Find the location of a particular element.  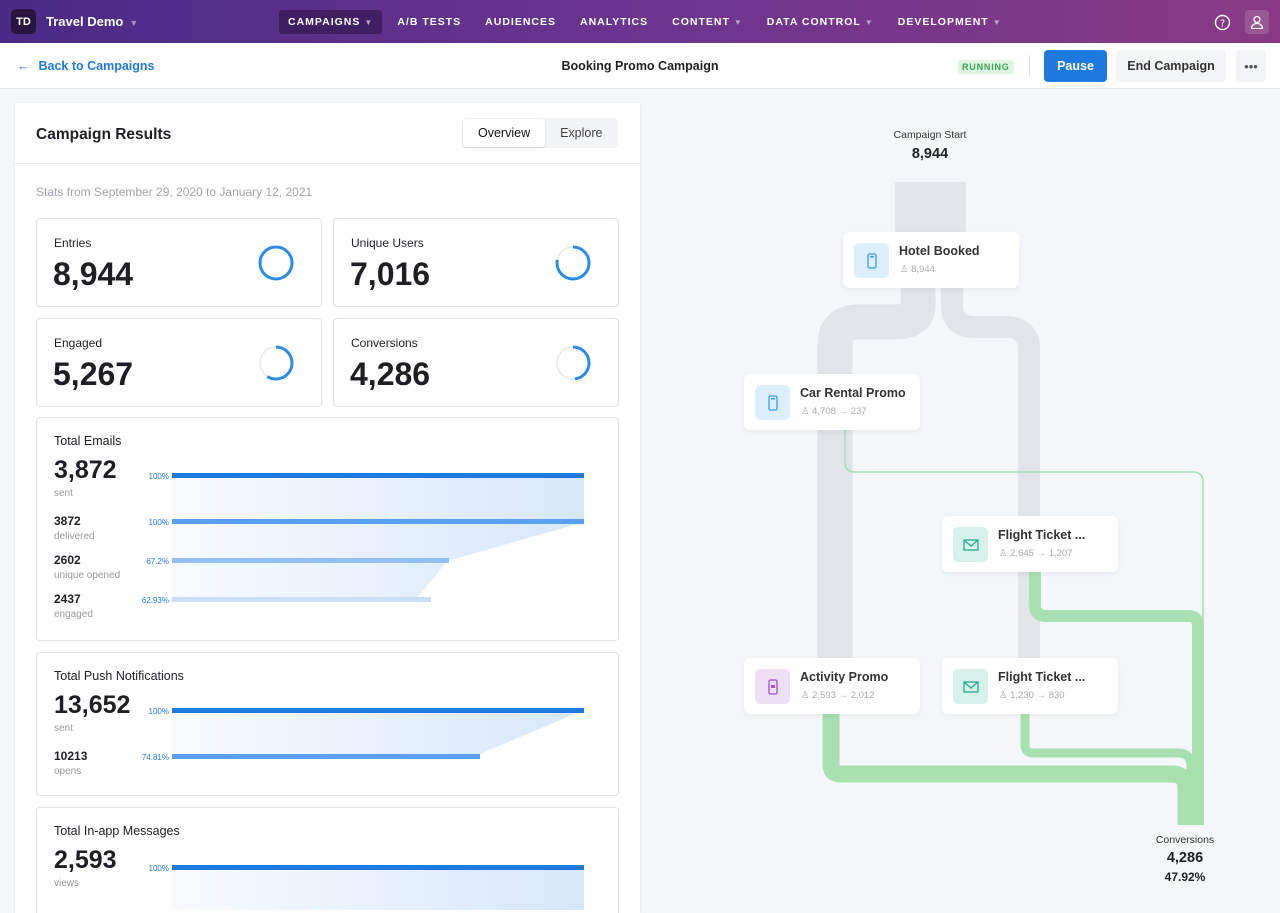

flow-end-percent: 47.92% is located at coordinates (1185, 877).